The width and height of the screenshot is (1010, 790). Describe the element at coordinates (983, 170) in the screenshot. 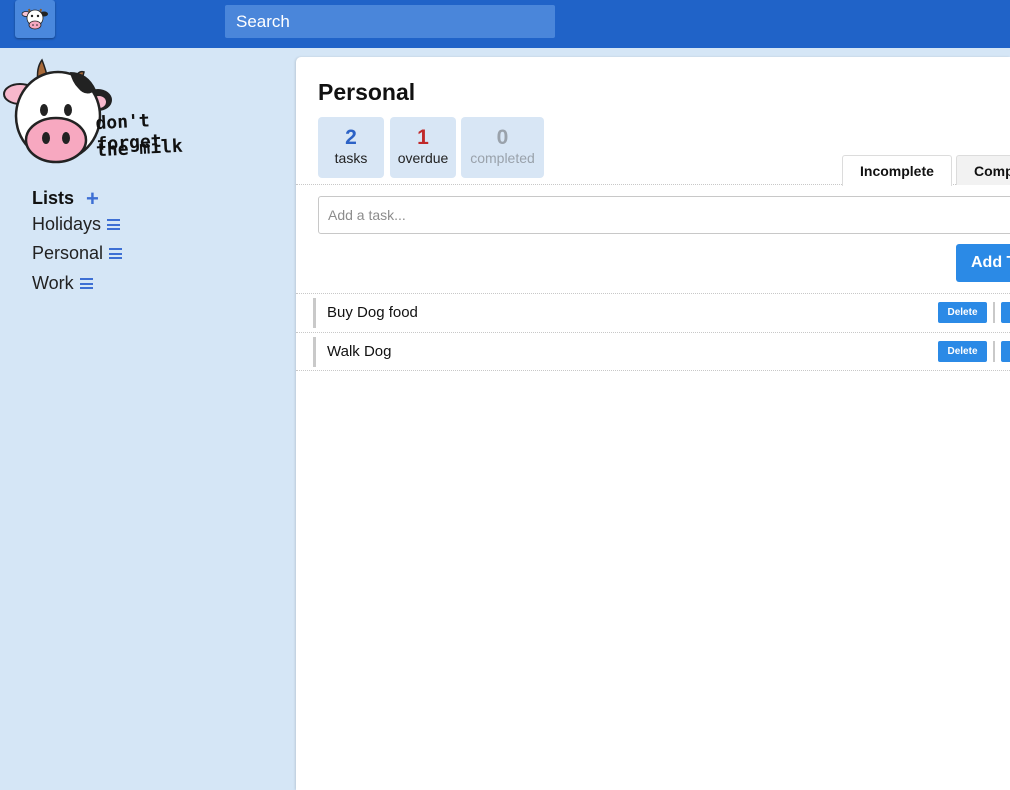

I see `tab-completed: Comp` at that location.